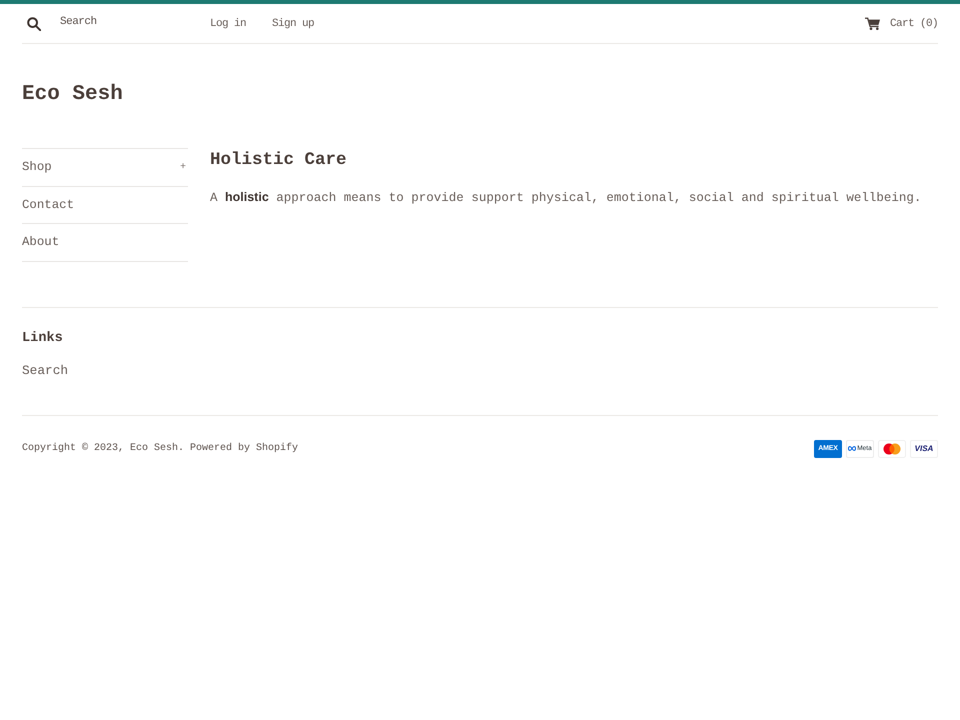 This screenshot has width=960, height=720. What do you see at coordinates (48, 205) in the screenshot?
I see `nav-link: Contact` at bounding box center [48, 205].